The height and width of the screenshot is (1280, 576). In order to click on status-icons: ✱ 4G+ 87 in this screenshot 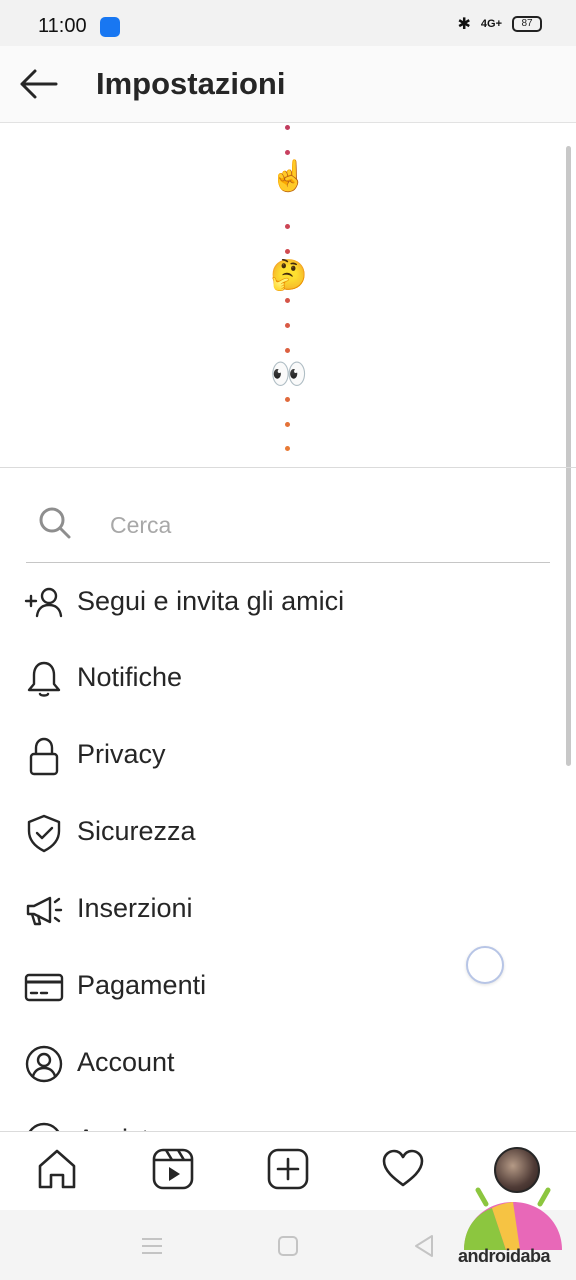, I will do `click(499, 24)`.